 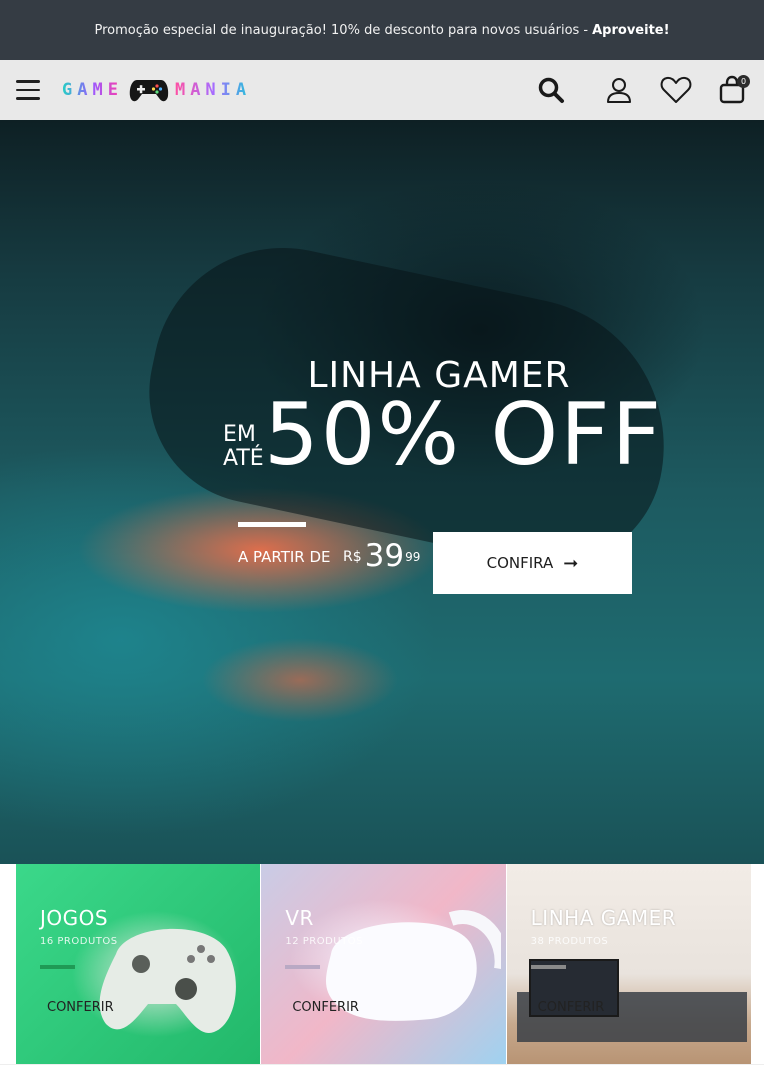 I want to click on hero-em: EM, so click(x=239, y=434).